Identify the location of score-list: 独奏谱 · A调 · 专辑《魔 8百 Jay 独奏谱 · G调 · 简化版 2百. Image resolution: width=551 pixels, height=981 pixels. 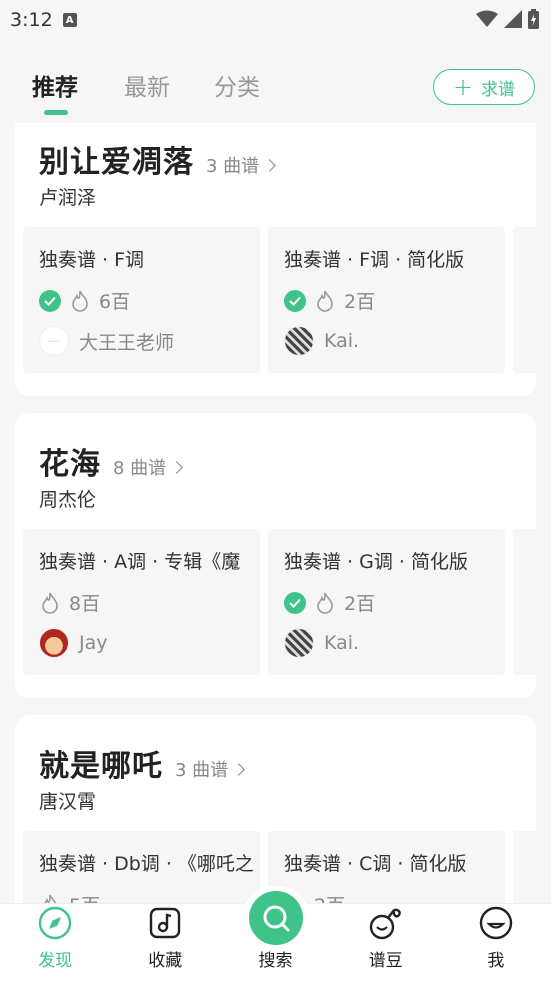
(279, 602).